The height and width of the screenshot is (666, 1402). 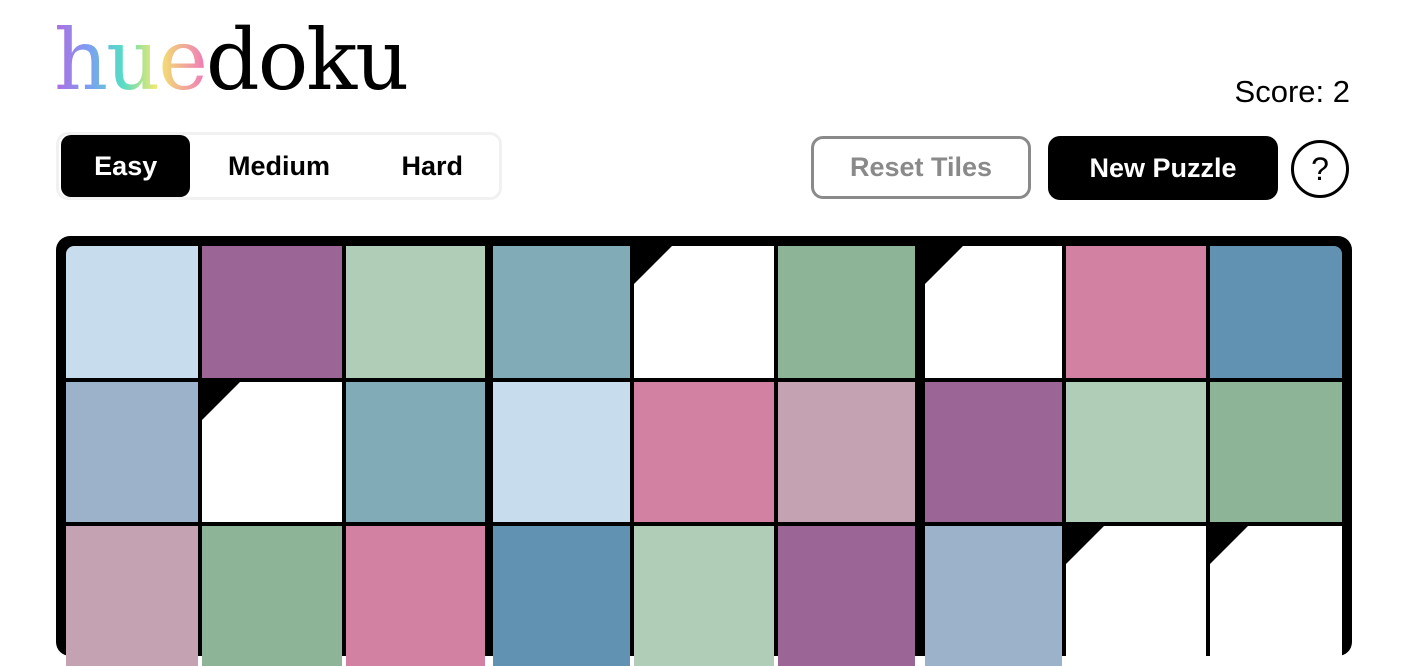 I want to click on help-button: ?, so click(x=1320, y=169).